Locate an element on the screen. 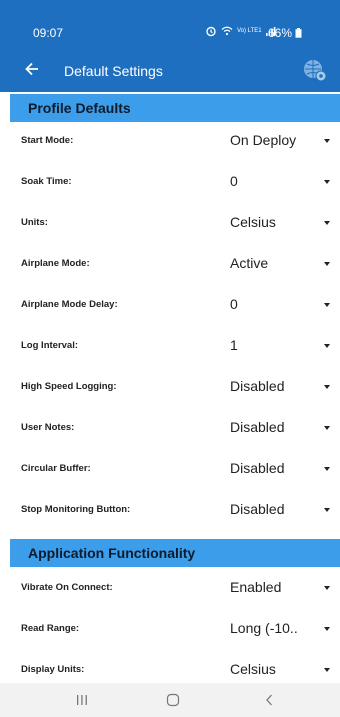 This screenshot has width=340, height=717. setting-label: Airplane Mode Delay: is located at coordinates (69, 304).